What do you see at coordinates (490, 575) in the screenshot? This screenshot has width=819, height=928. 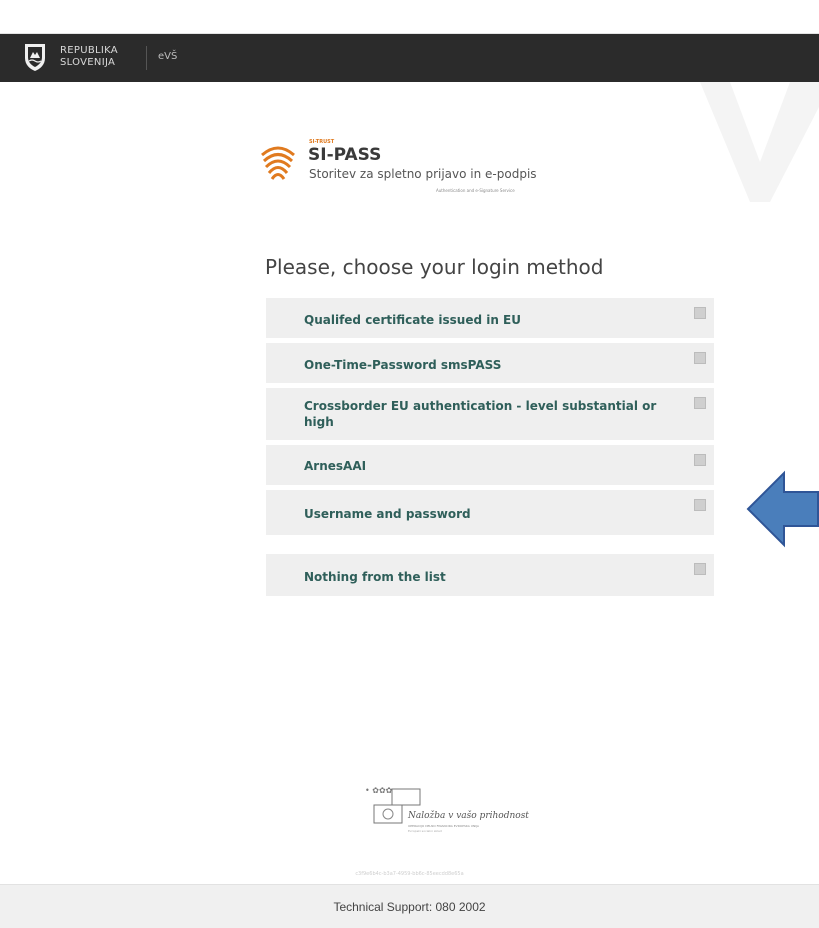 I see `login-method-nothing-from-list: Nothing from the list` at bounding box center [490, 575].